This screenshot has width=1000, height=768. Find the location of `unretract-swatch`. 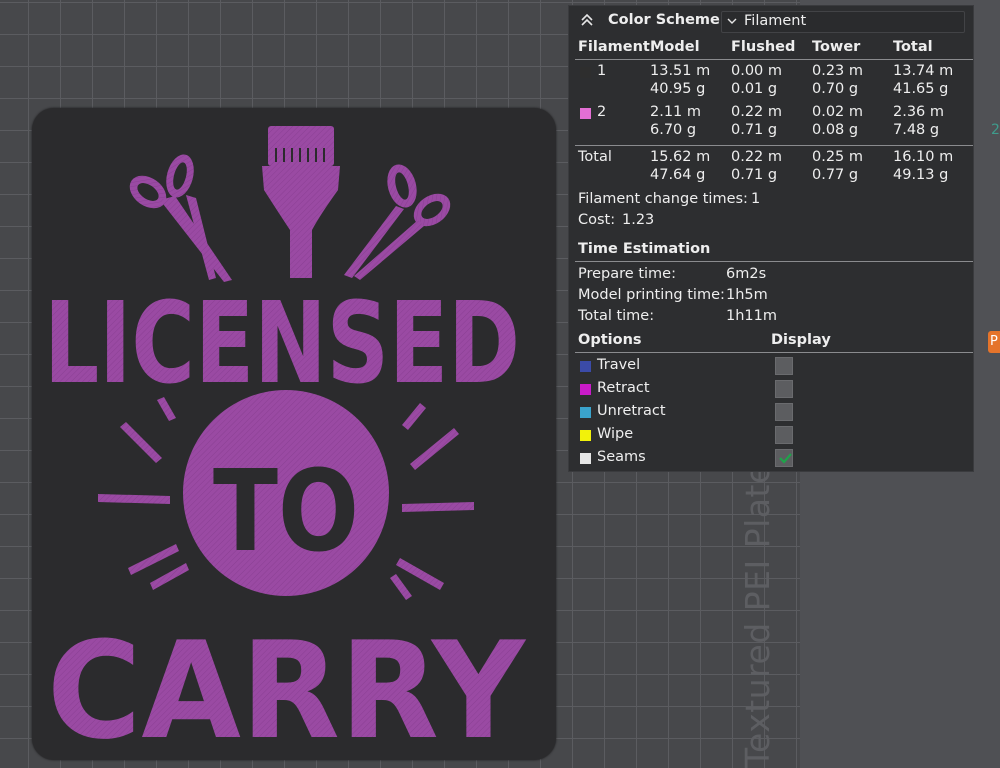

unretract-swatch is located at coordinates (585, 412).